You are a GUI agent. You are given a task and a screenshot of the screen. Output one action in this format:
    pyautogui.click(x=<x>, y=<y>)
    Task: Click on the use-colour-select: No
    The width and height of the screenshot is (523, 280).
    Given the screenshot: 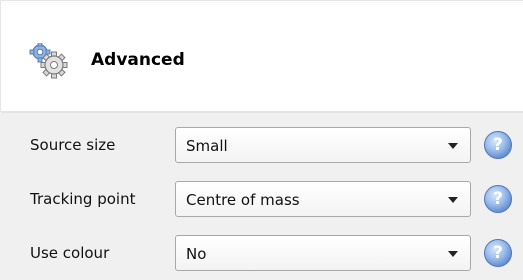 What is the action you would take?
    pyautogui.click(x=323, y=253)
    